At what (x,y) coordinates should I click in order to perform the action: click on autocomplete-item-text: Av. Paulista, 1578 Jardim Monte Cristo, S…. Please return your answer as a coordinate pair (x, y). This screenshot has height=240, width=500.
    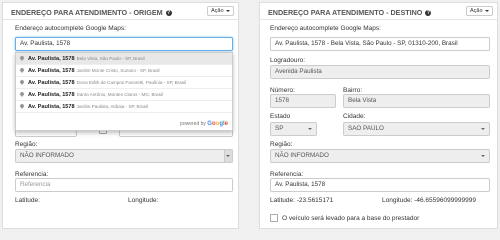
    Looking at the image, I should click on (94, 70).